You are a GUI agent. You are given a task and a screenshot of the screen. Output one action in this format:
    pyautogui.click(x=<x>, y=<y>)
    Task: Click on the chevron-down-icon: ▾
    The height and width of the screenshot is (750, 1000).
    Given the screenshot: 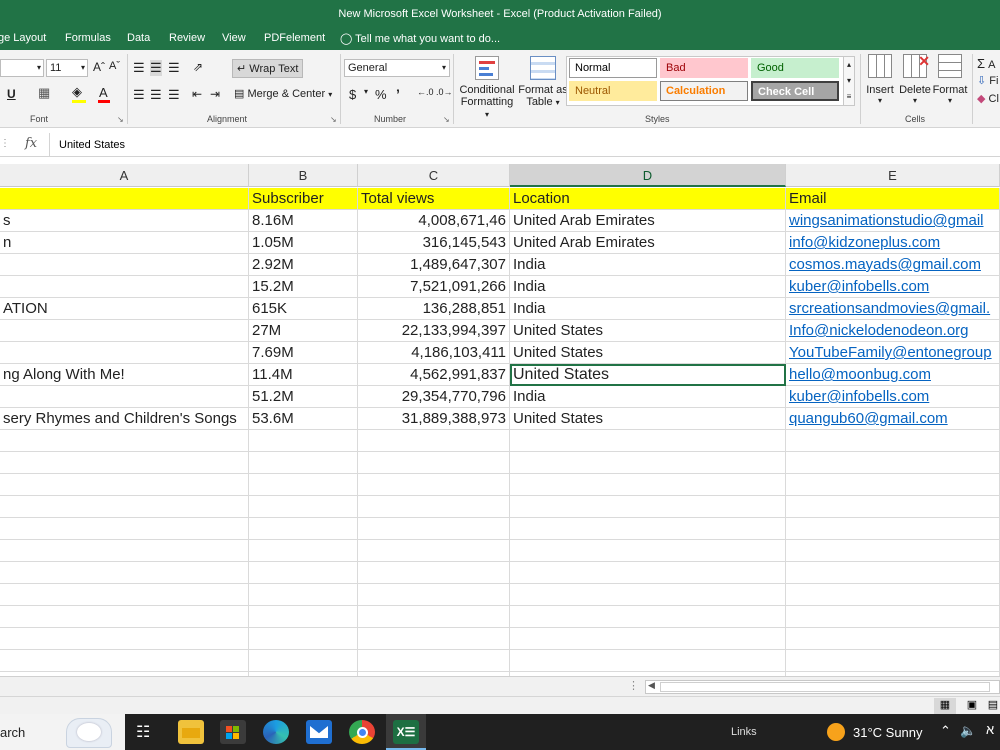 What is the action you would take?
    pyautogui.click(x=366, y=91)
    